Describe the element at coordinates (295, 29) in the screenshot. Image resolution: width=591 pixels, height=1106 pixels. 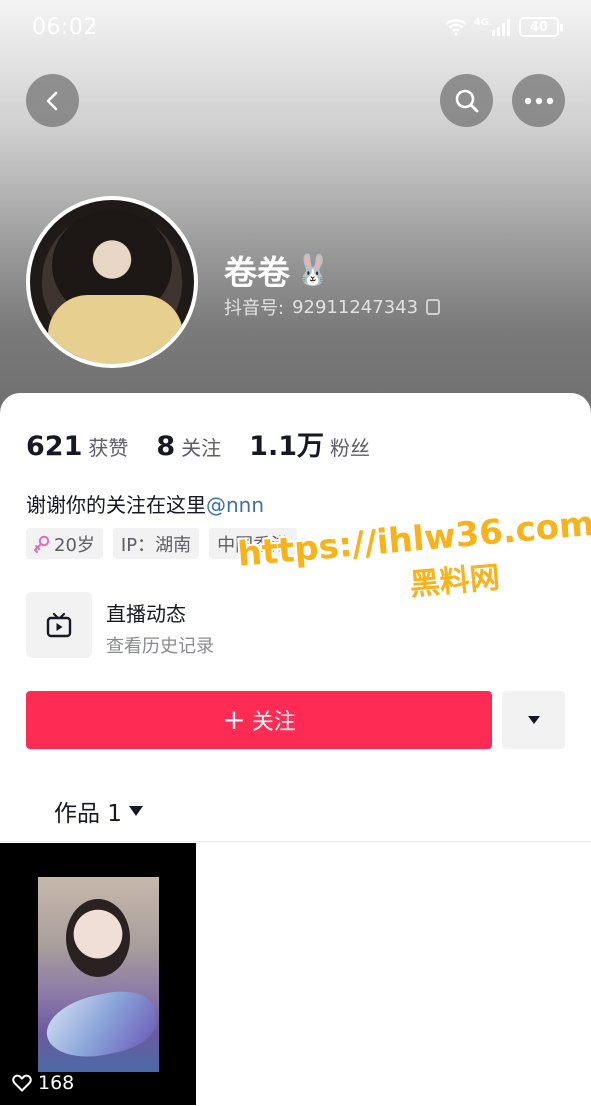
I see `status-bar: 06:02 4G 40` at that location.